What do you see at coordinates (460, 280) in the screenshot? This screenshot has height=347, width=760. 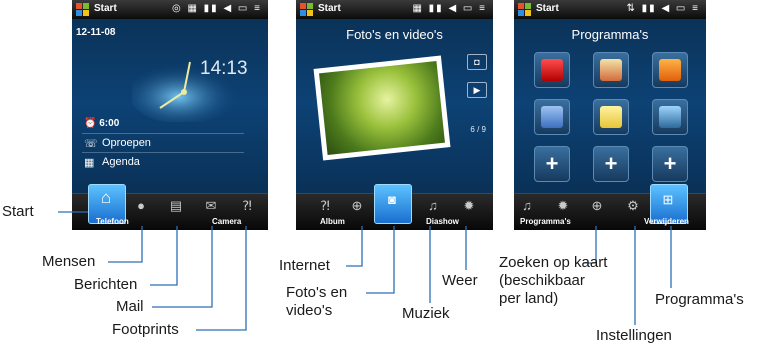 I see `callout-weer: Weer` at bounding box center [460, 280].